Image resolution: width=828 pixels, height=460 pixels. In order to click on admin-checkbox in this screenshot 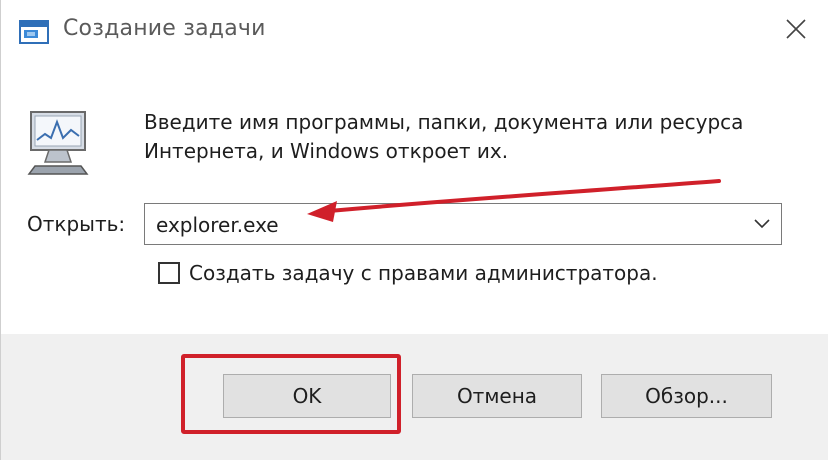, I will do `click(169, 273)`.